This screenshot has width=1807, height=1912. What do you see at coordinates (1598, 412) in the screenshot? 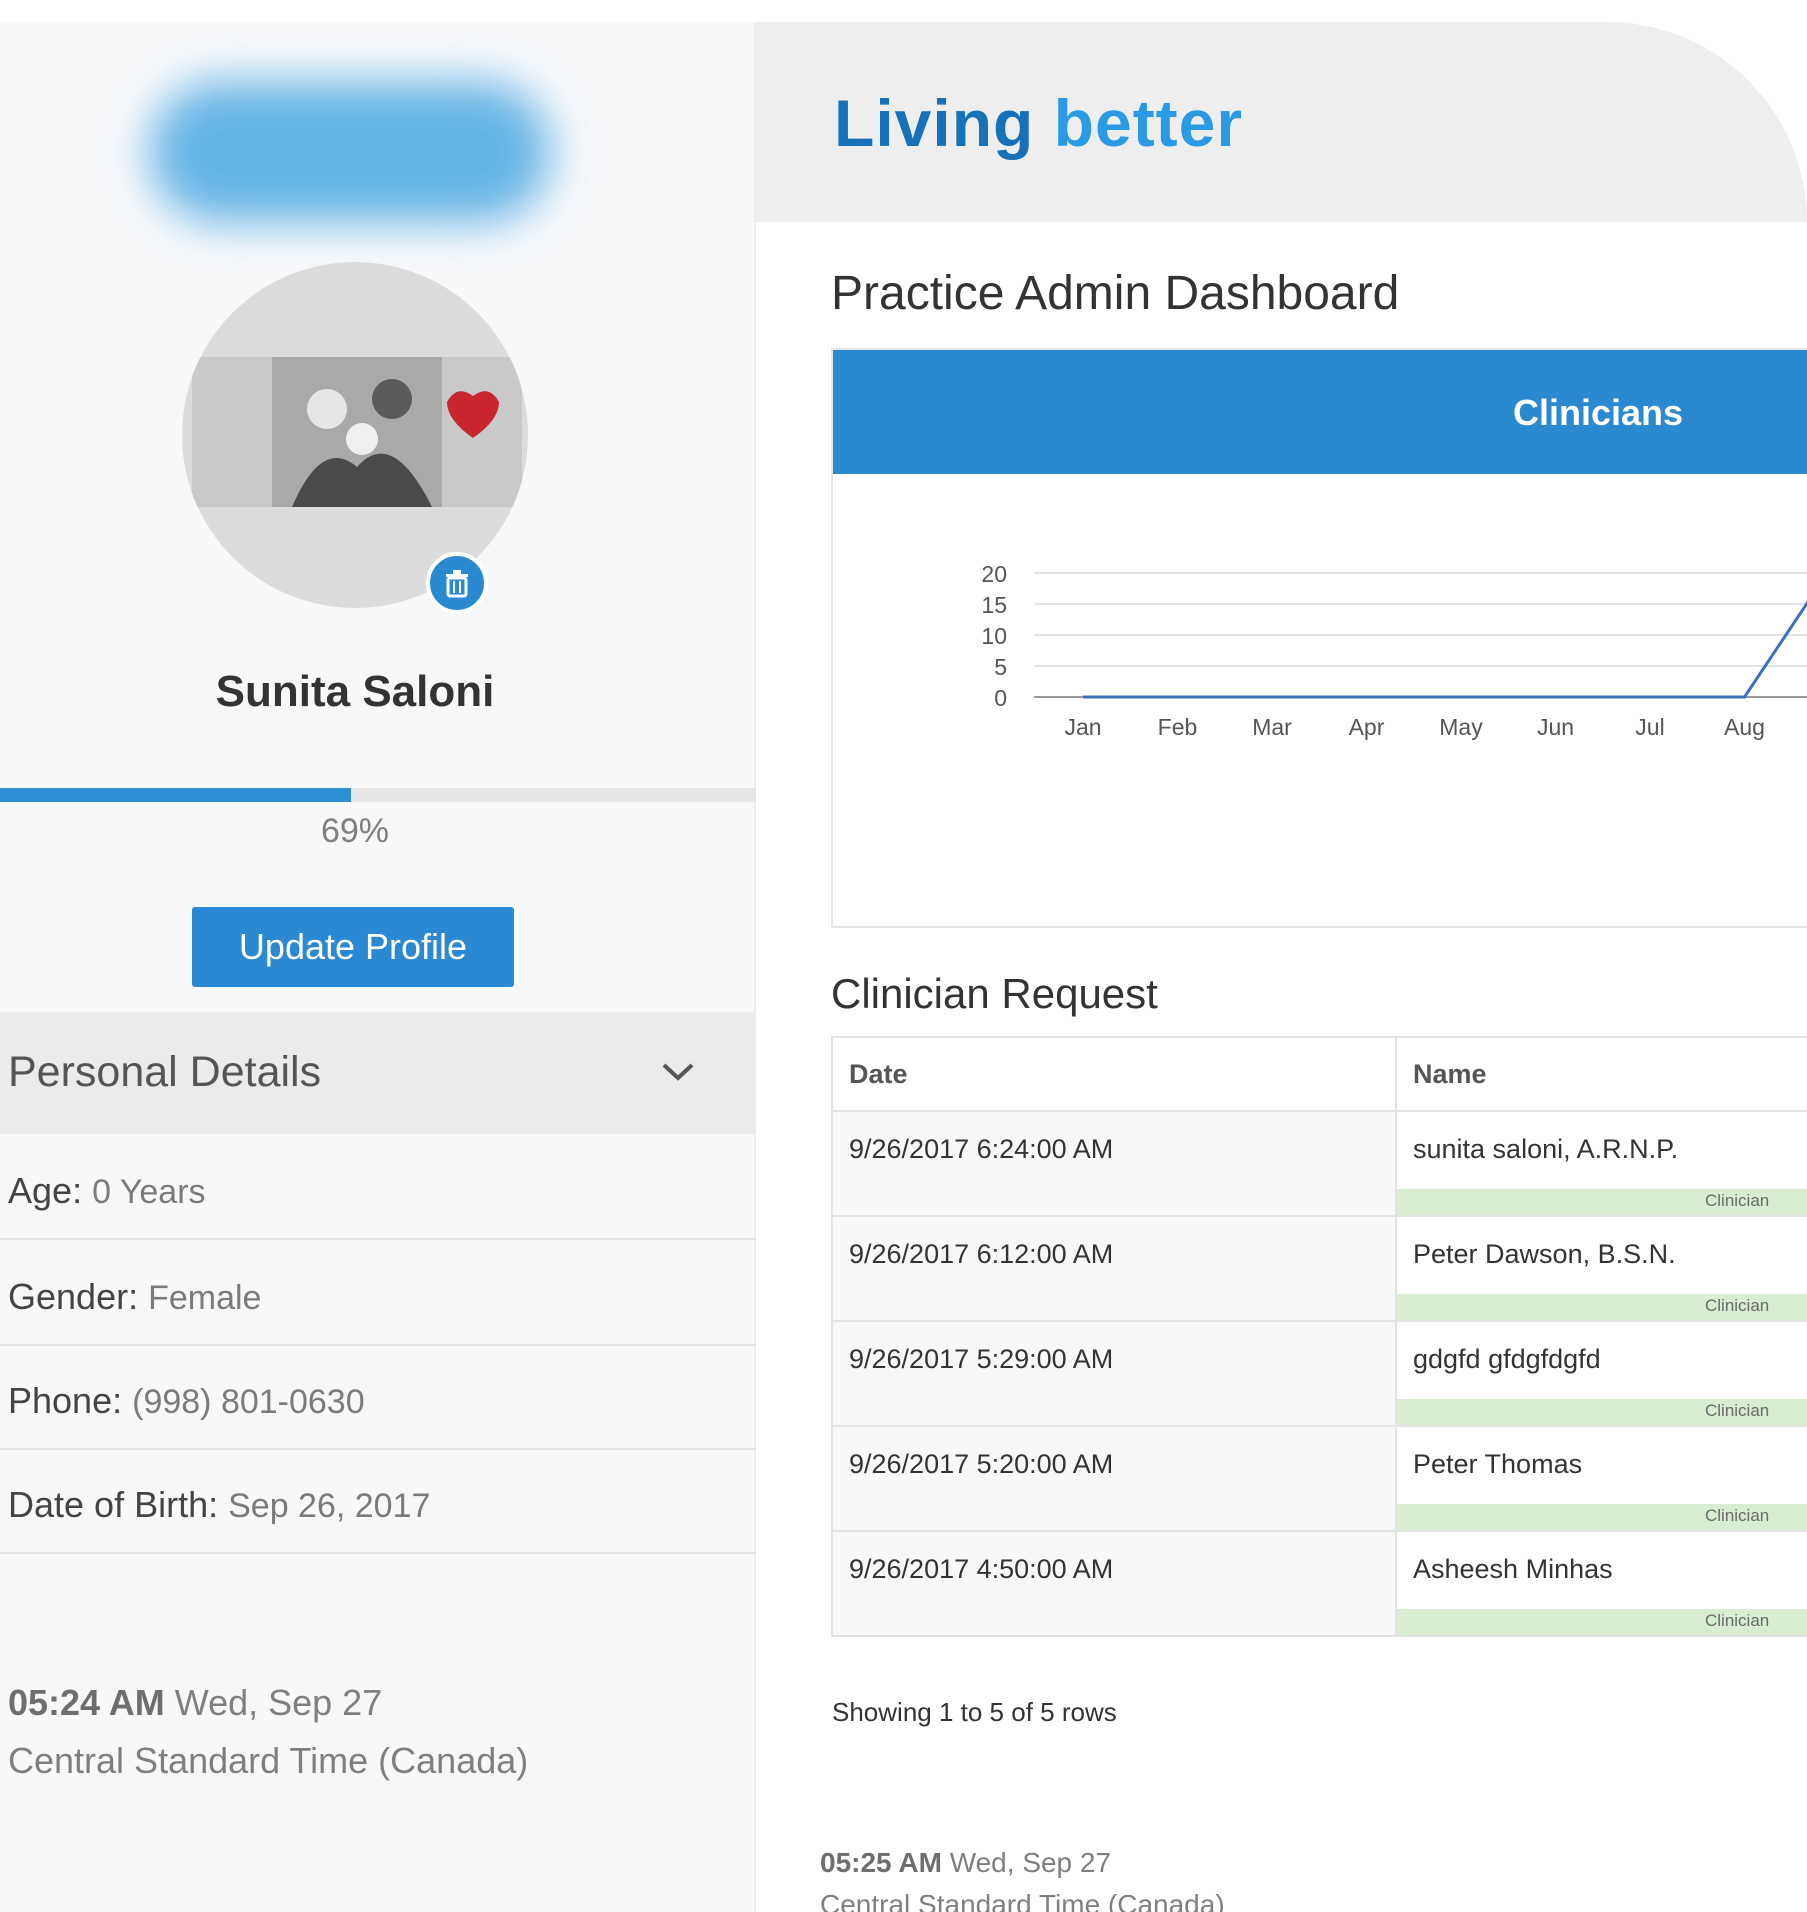
I see `chart-title: Clinicians` at bounding box center [1598, 412].